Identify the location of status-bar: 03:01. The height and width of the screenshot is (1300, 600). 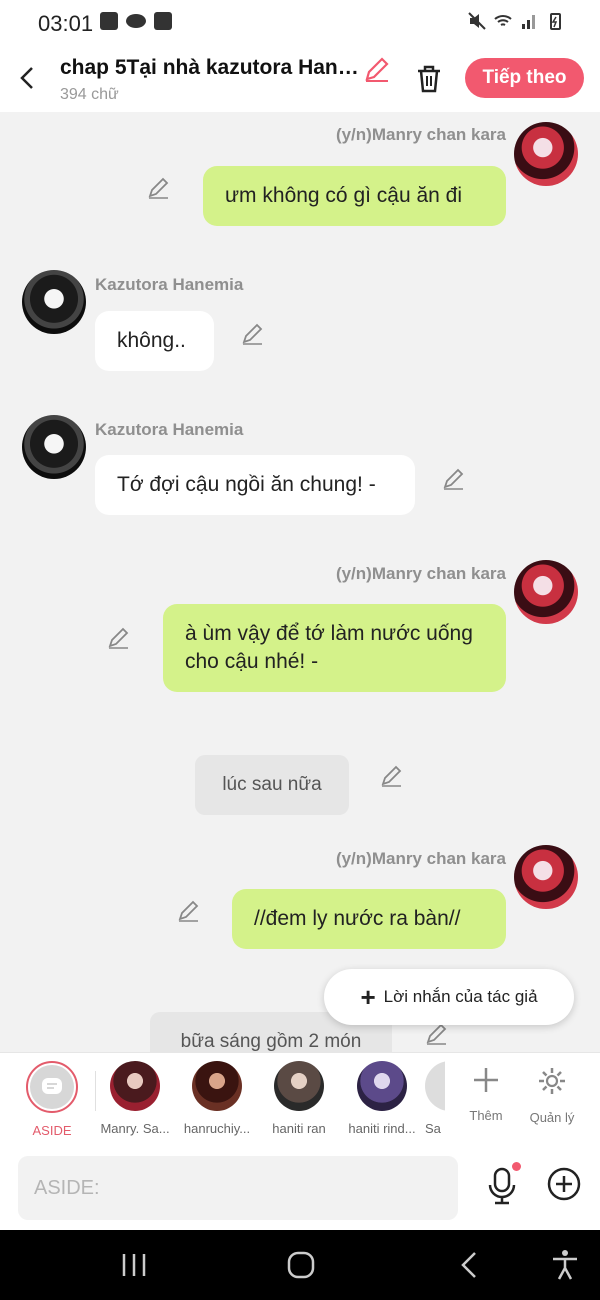
(300, 24).